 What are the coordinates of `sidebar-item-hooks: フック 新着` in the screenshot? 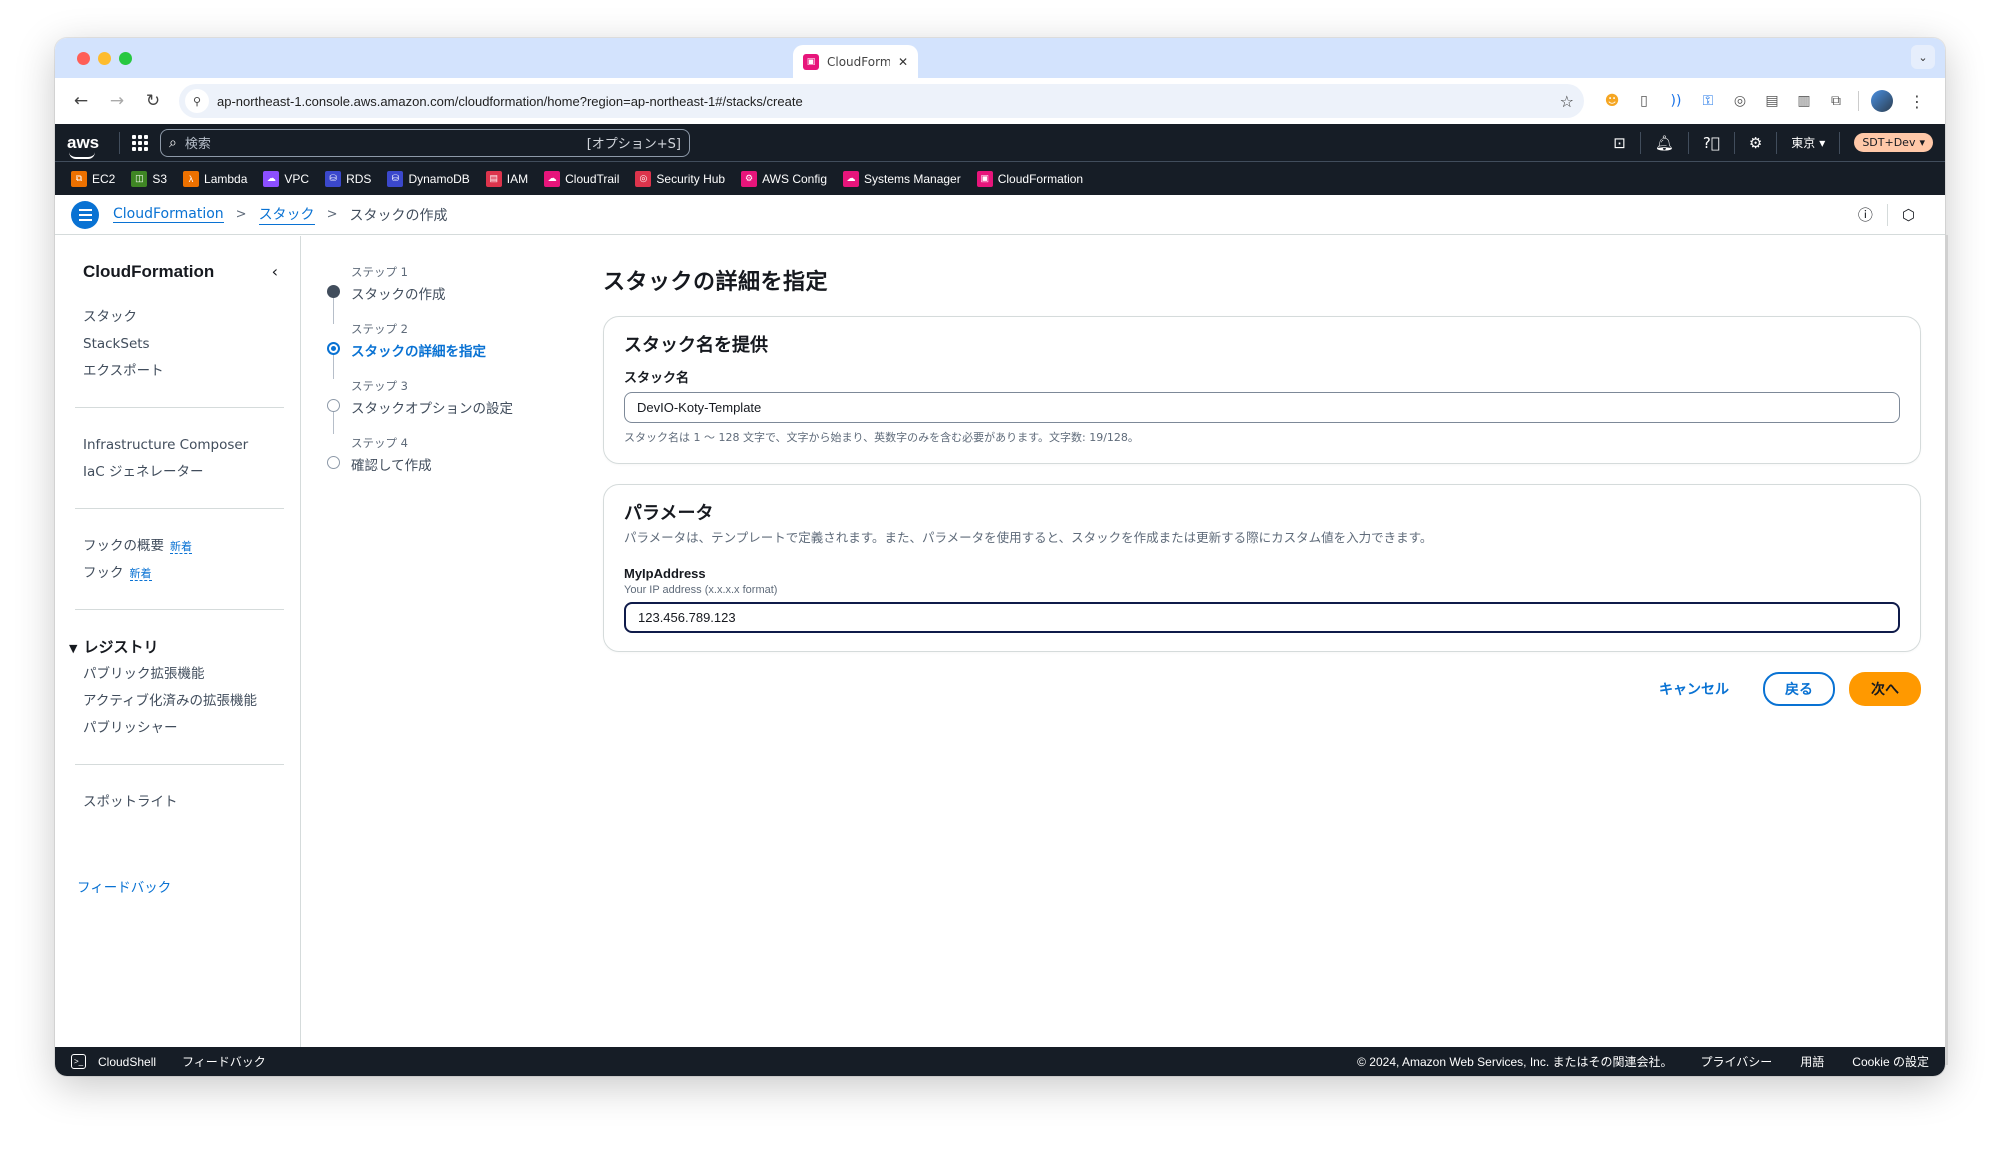 It's located at (183, 573).